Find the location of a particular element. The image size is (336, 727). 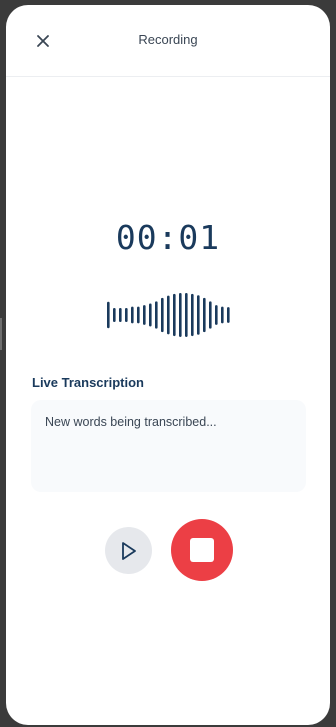

stop-button is located at coordinates (202, 550).